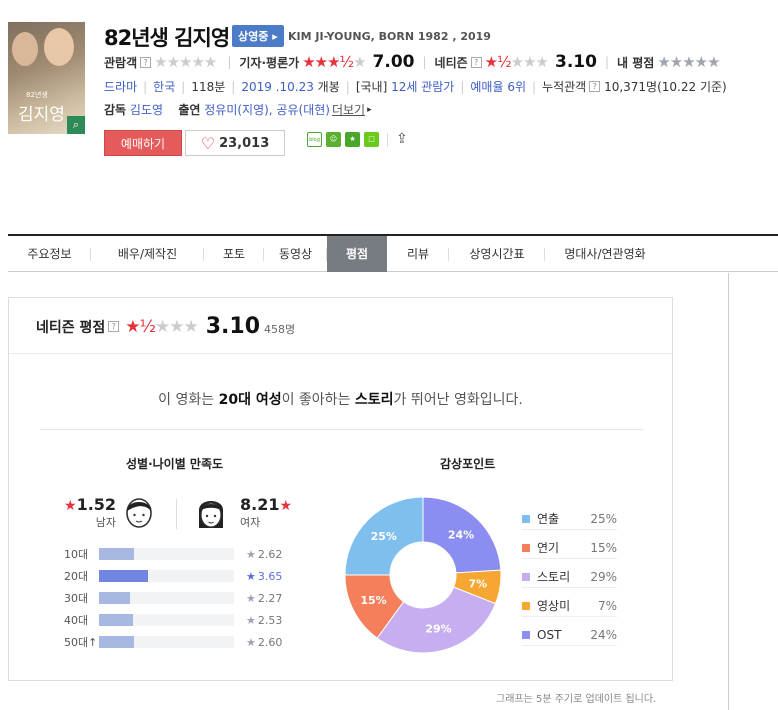  Describe the element at coordinates (393, 62) in the screenshot. I see `critic-score: 7.00` at that location.